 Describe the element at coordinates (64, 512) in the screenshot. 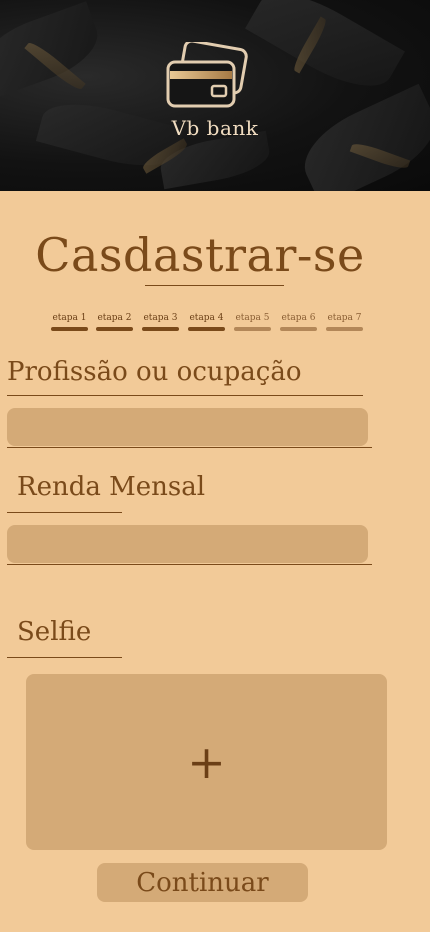

I see `income-label-underline` at that location.